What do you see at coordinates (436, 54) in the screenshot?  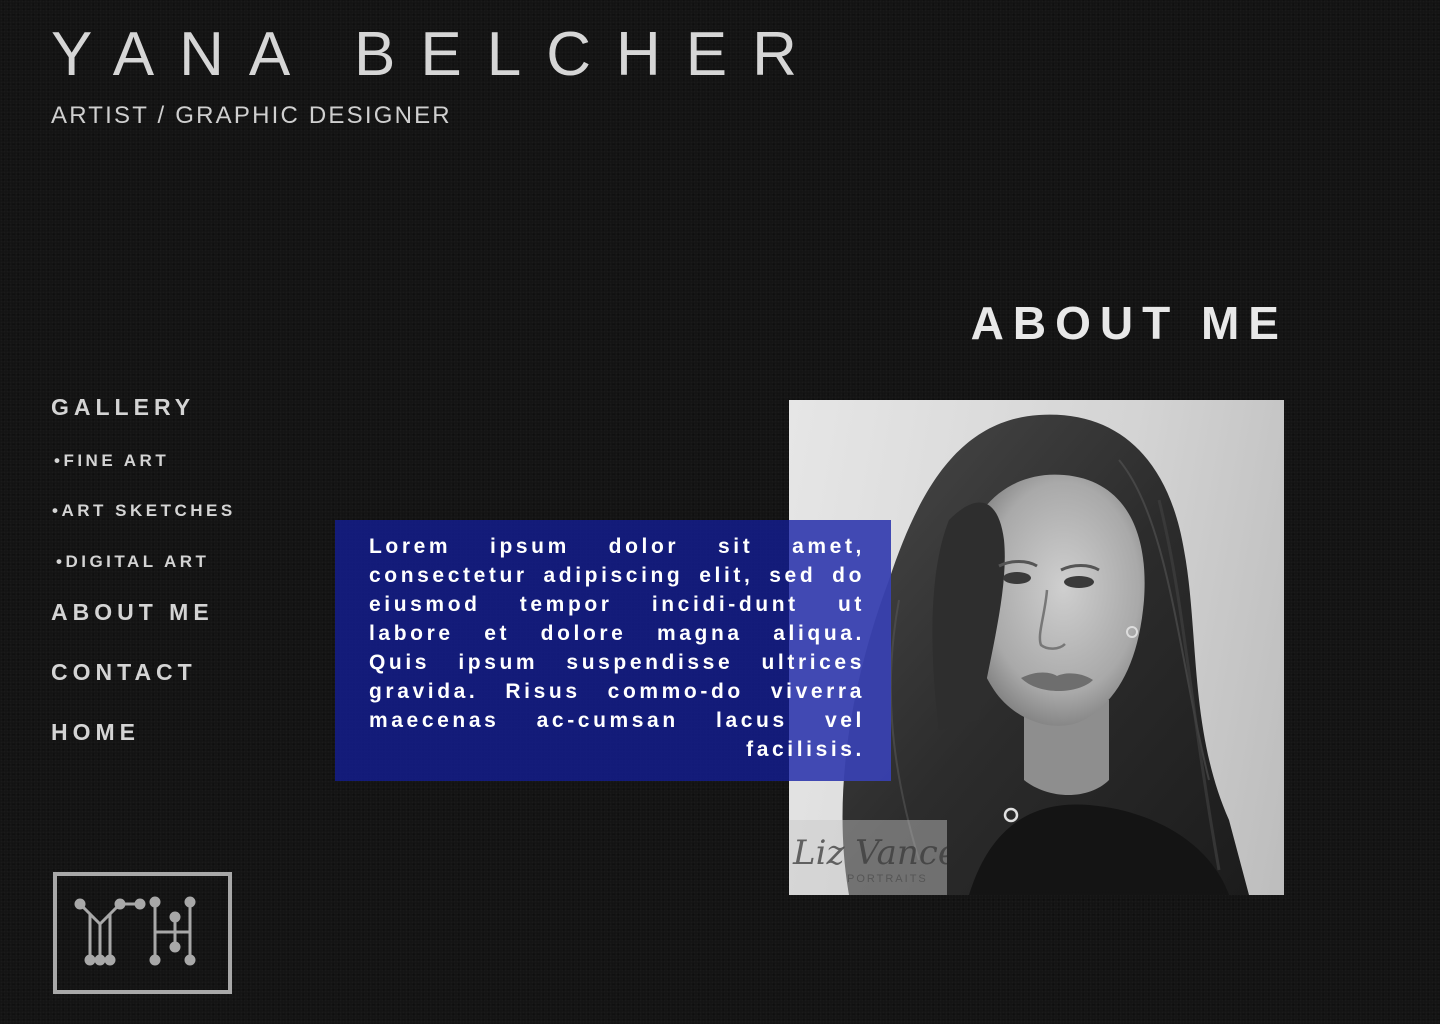 I see `site-title: YANA BELCHER` at bounding box center [436, 54].